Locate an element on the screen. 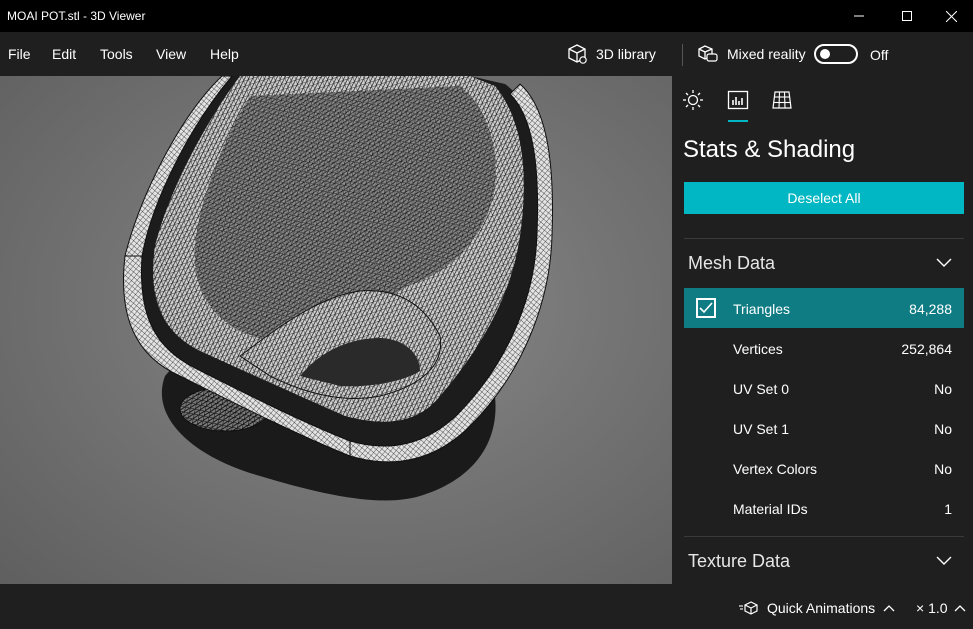  3d-library-button: 3D library is located at coordinates (611, 54).